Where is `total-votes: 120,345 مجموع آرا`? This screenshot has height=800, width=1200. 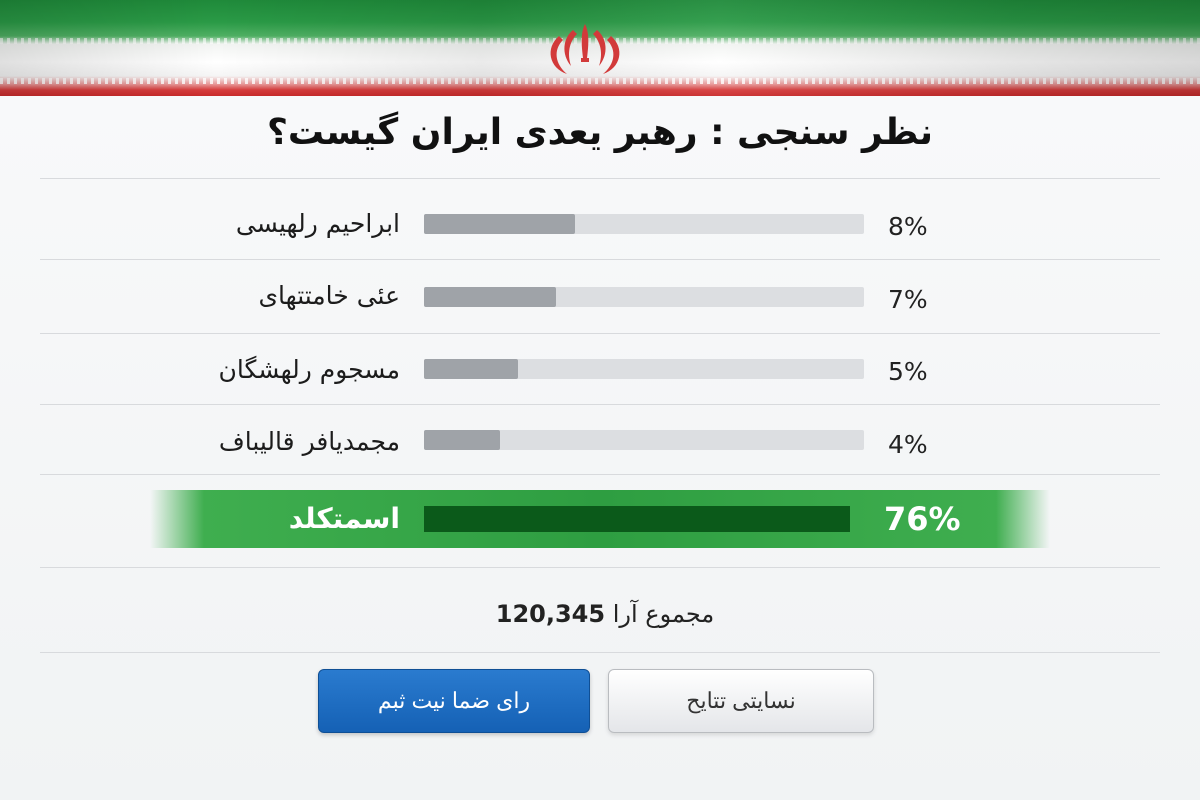 total-votes: 120,345 مجموع آرا is located at coordinates (600, 614).